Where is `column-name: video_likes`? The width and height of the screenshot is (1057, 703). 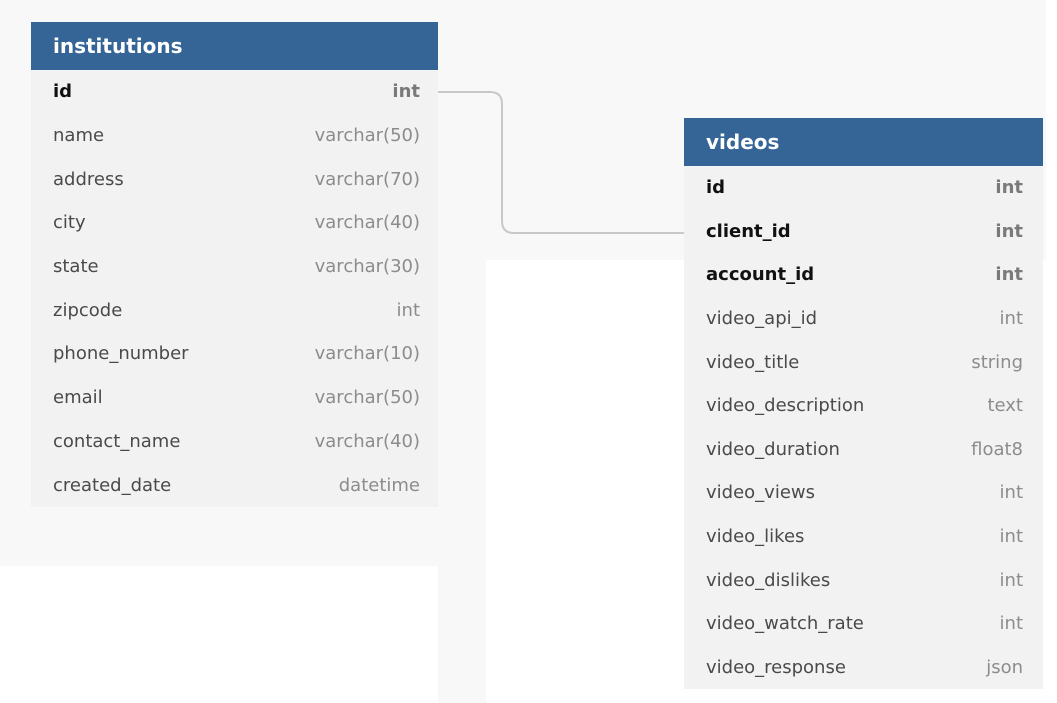
column-name: video_likes is located at coordinates (755, 537).